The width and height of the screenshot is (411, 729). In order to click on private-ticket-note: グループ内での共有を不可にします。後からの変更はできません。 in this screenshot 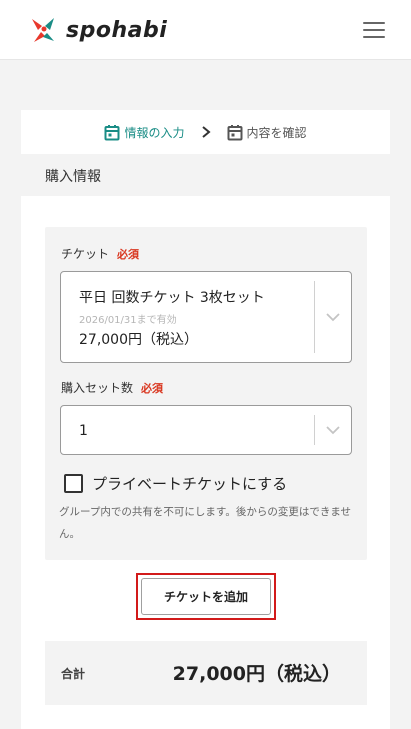, I will do `click(205, 523)`.